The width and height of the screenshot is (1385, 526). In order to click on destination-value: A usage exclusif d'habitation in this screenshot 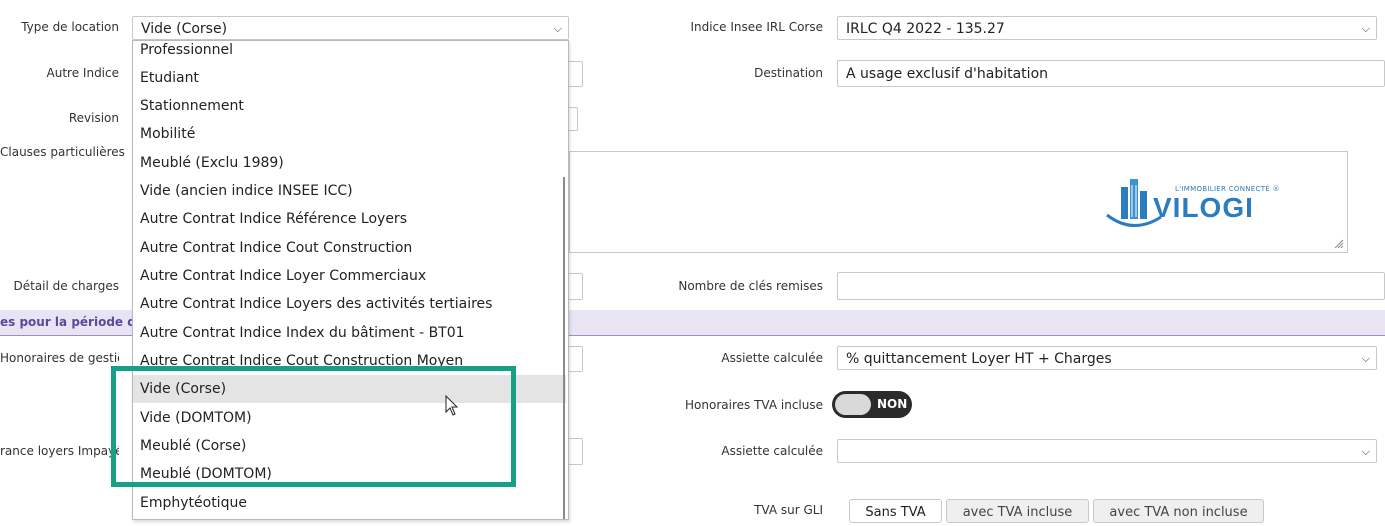, I will do `click(947, 74)`.